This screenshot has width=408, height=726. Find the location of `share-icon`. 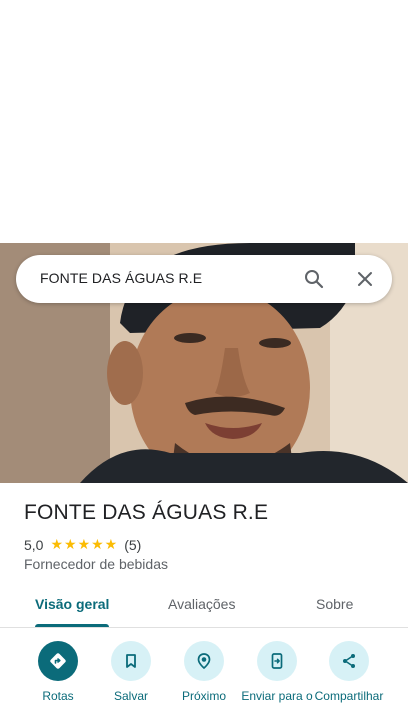

share-icon is located at coordinates (349, 661).